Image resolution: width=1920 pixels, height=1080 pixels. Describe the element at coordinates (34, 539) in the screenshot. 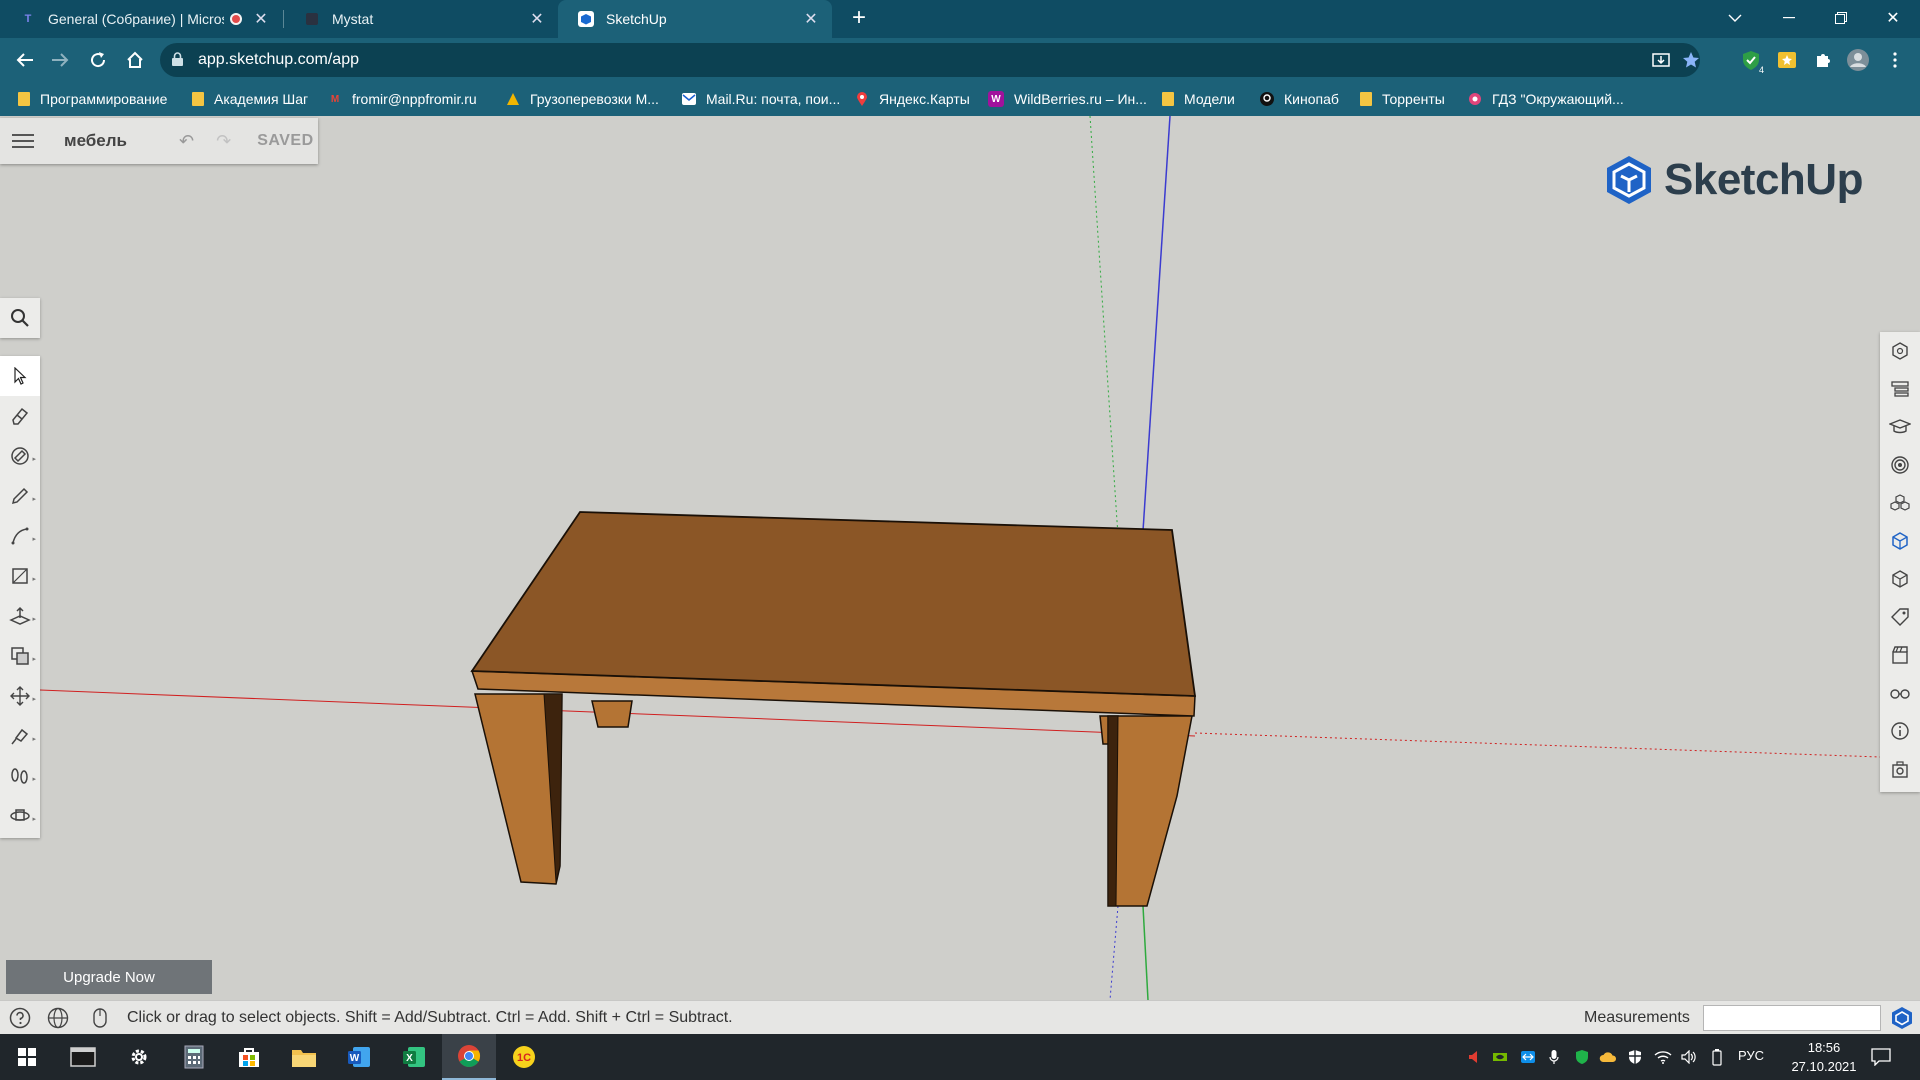

I see `flyout-arrow-icon: ▸` at that location.